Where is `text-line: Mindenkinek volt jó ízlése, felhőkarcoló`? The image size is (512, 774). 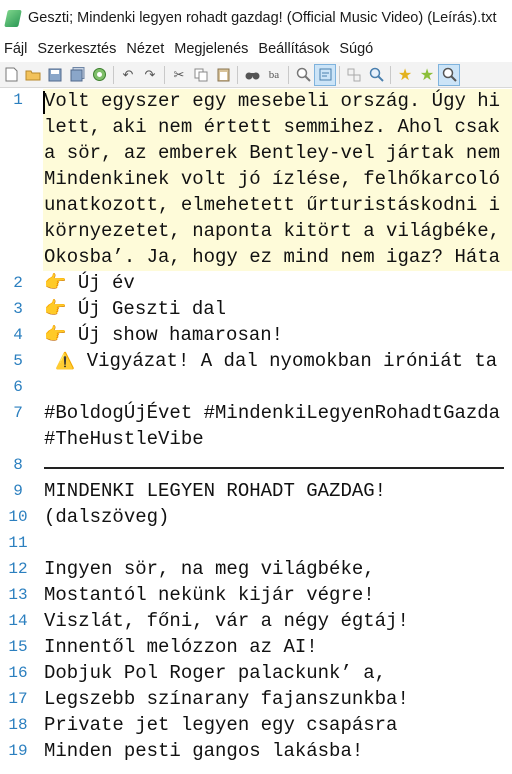
text-line: Mindenkinek volt jó ízlése, felhőkarcoló is located at coordinates (272, 179).